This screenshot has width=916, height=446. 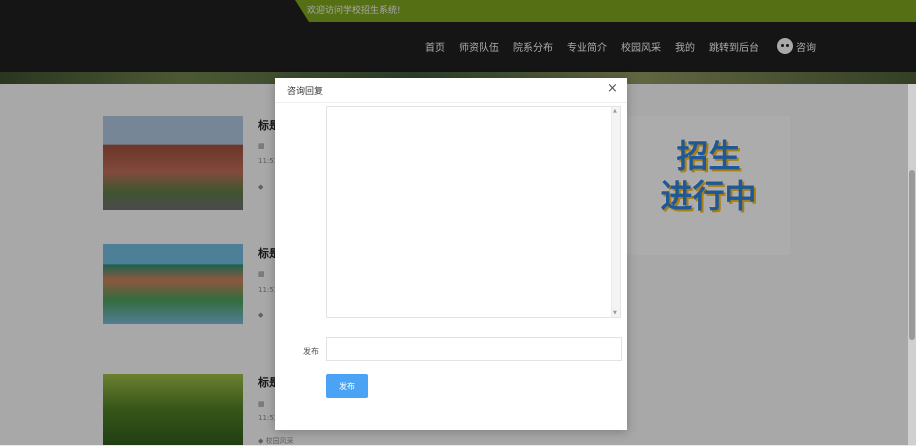 I want to click on submit-button: 发布, so click(x=347, y=386).